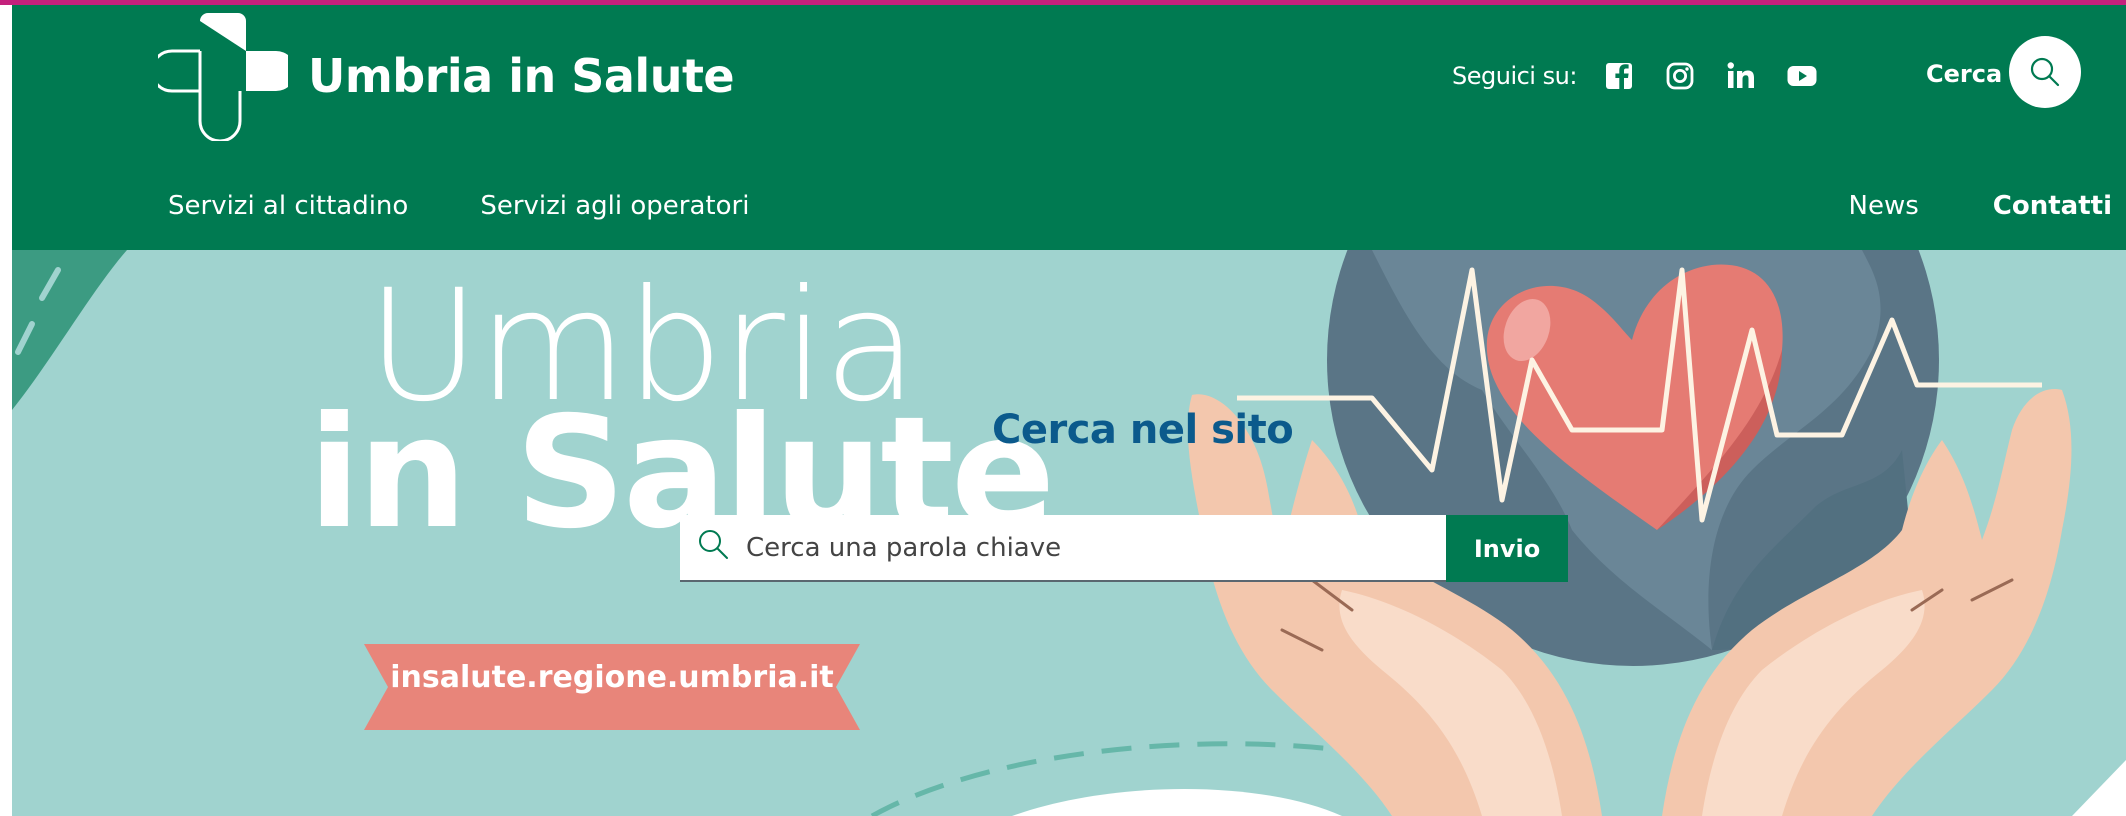 Image resolution: width=2126 pixels, height=816 pixels. Describe the element at coordinates (1091, 547) in the screenshot. I see `site-search-input` at that location.